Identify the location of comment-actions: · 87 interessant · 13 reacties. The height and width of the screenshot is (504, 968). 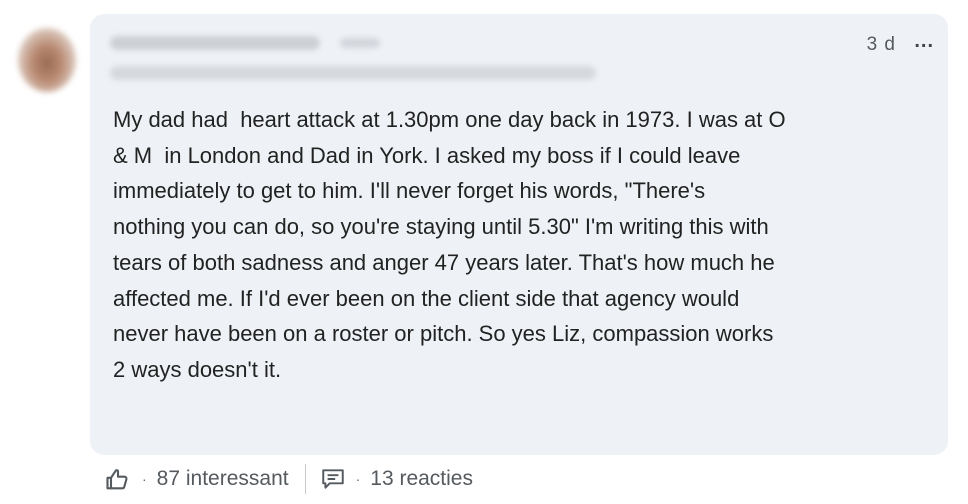
(288, 479).